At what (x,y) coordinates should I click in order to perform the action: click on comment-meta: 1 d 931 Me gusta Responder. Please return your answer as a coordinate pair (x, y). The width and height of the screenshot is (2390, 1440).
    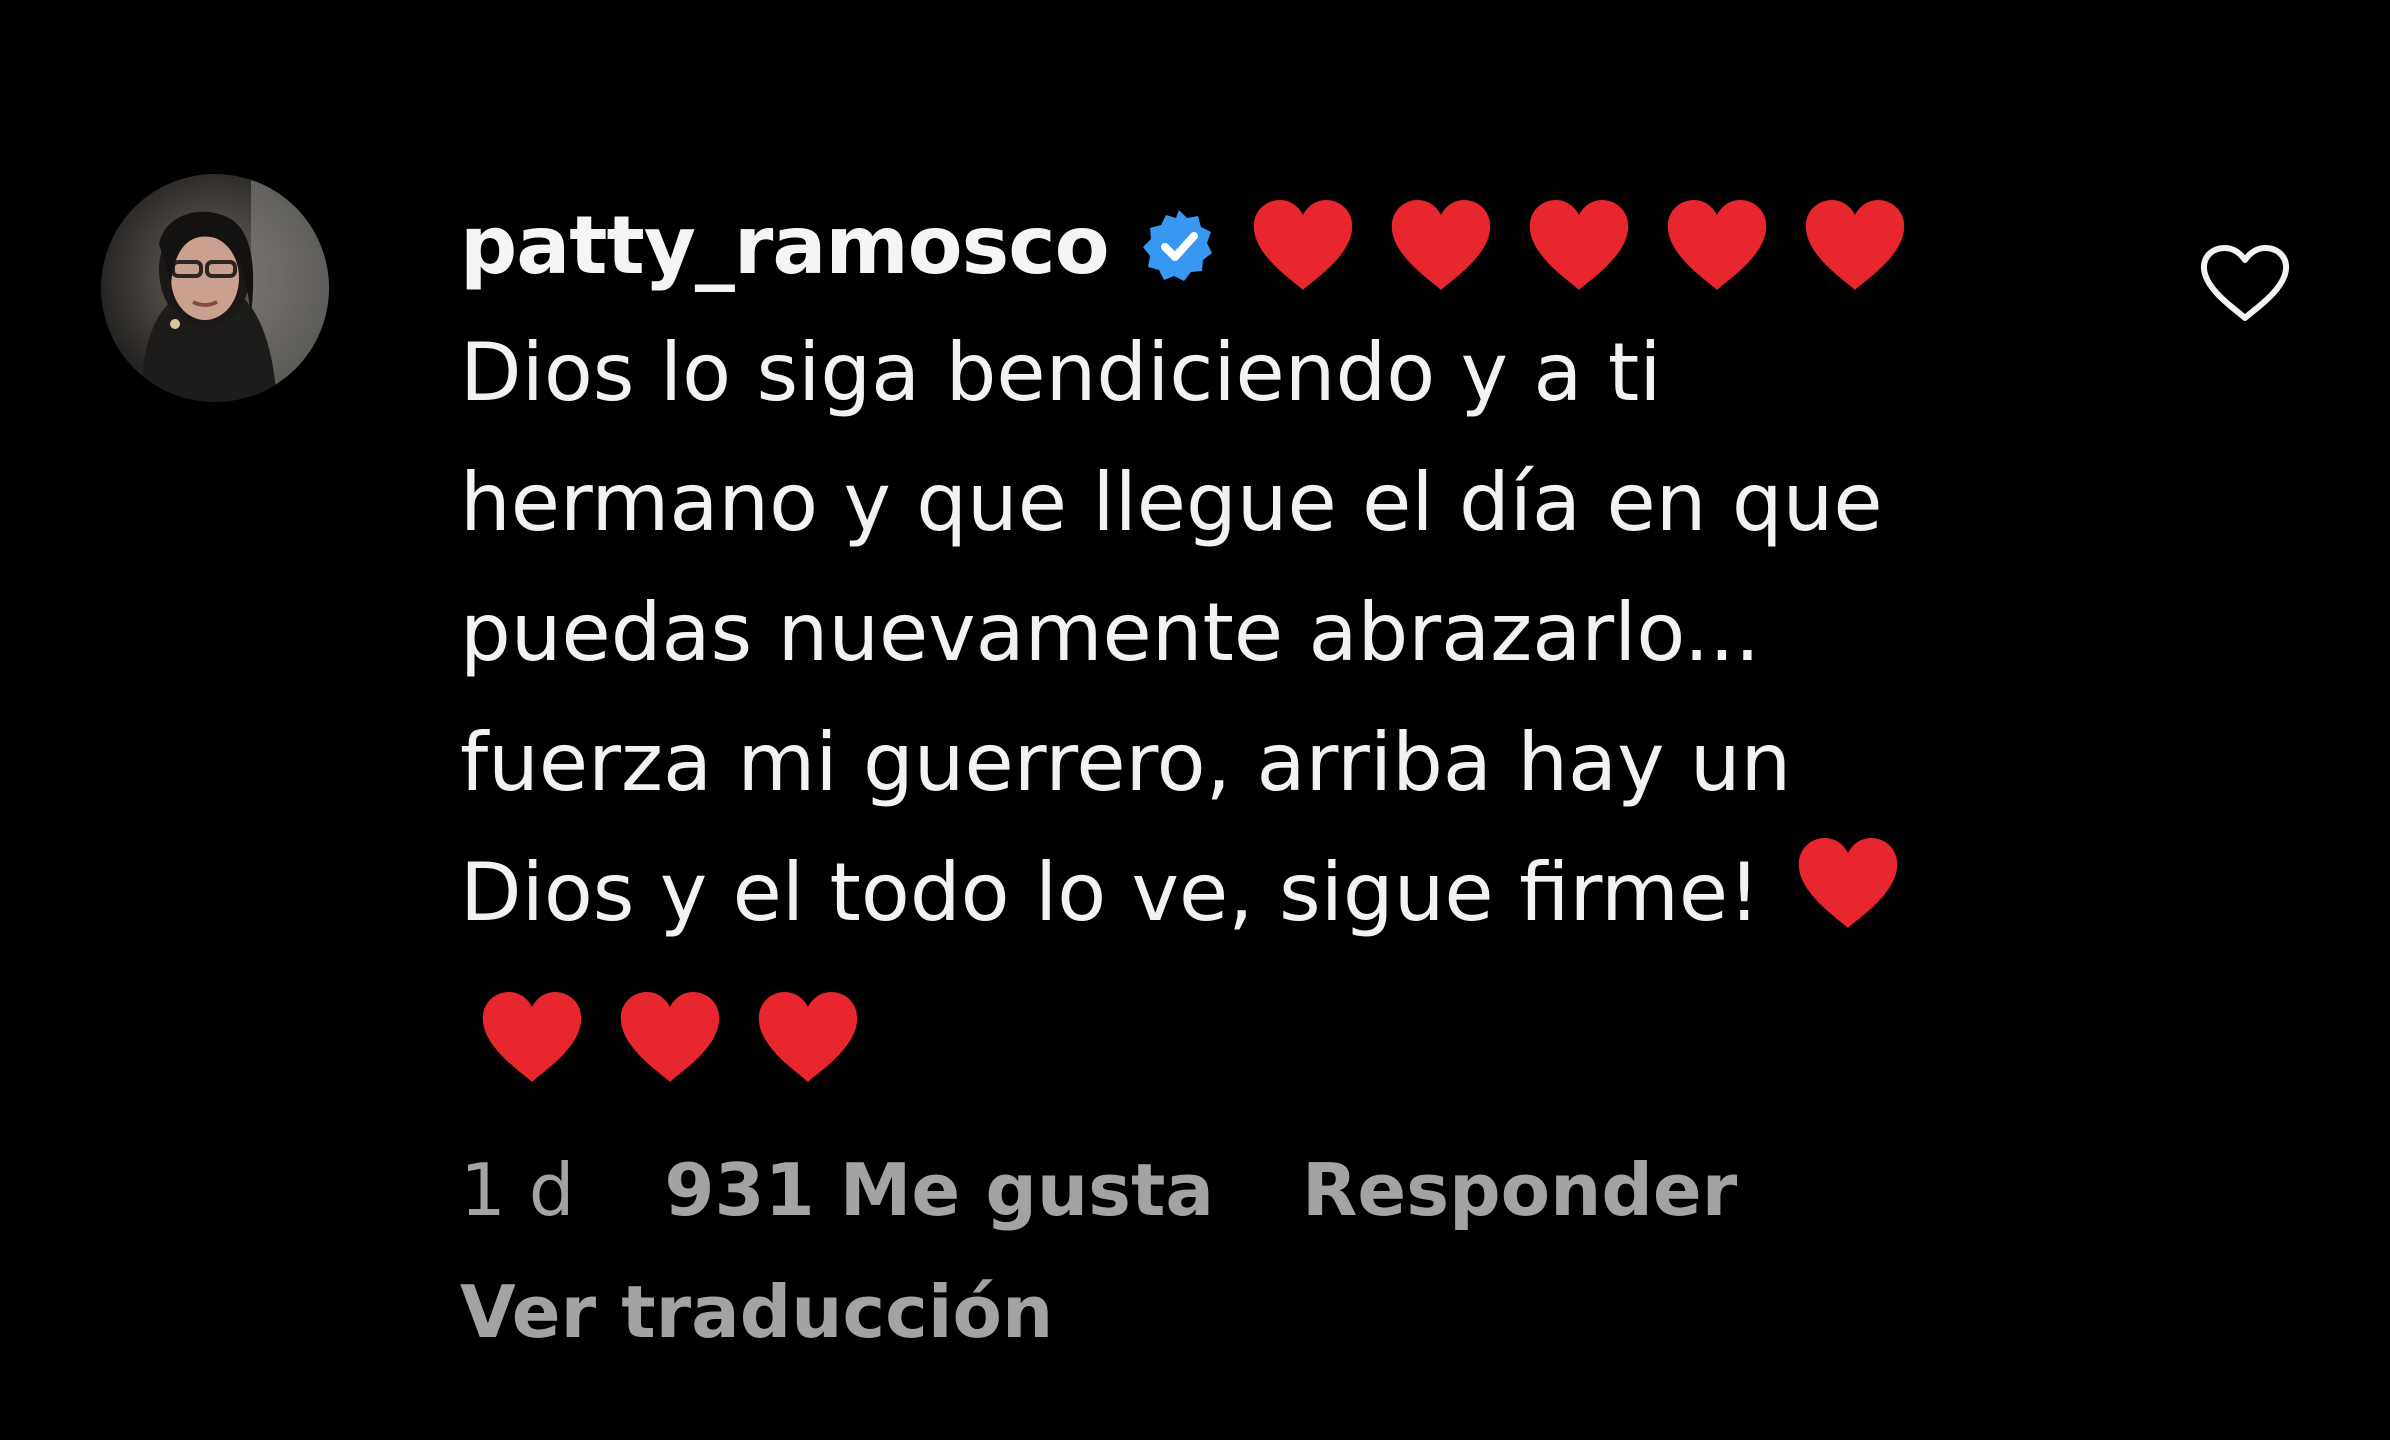
    Looking at the image, I should click on (1098, 1190).